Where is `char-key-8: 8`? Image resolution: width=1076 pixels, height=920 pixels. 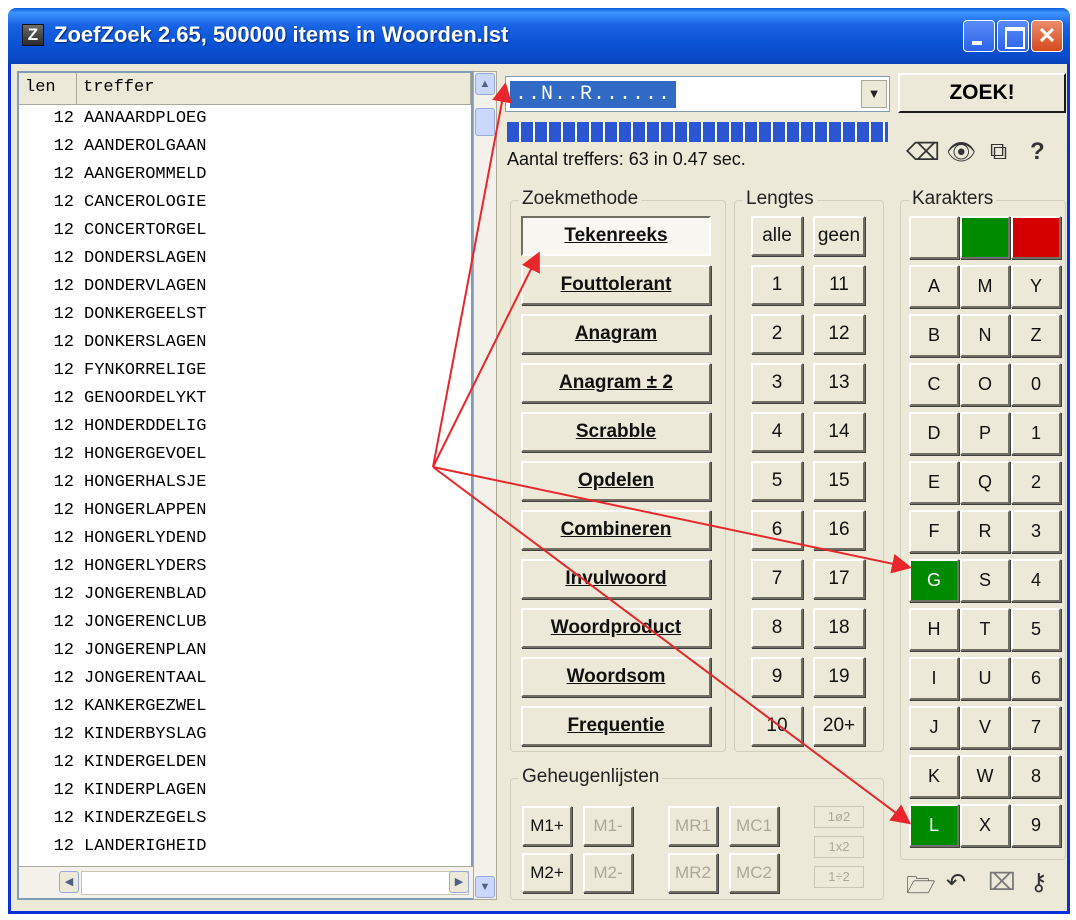 char-key-8: 8 is located at coordinates (1036, 776).